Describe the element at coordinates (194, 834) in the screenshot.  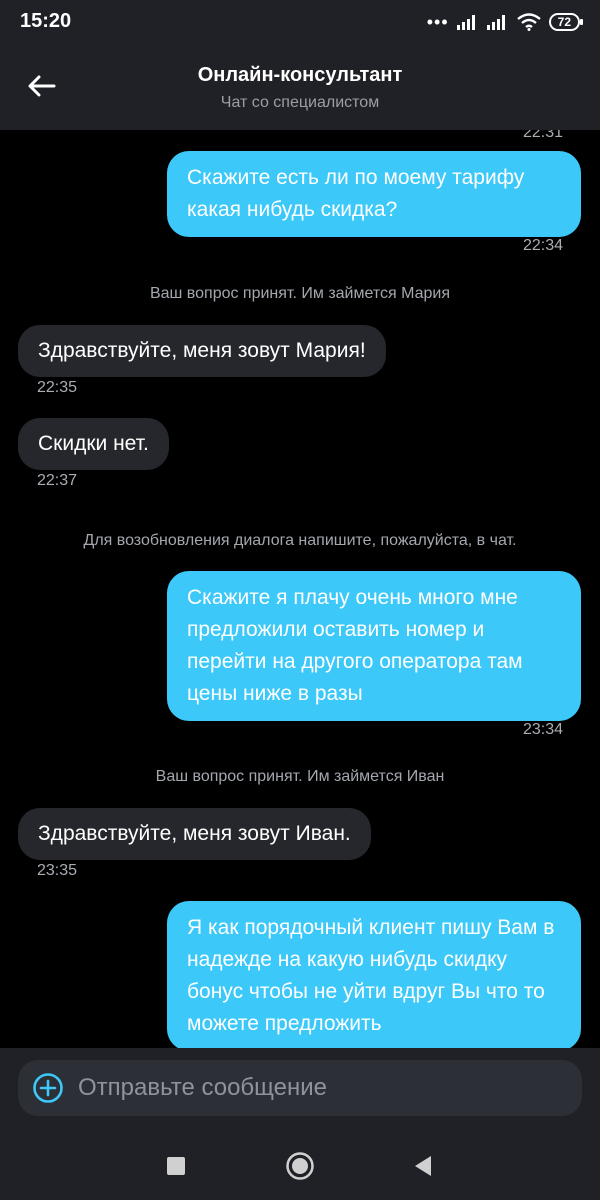
I see `incoming-message: Здравствуйте, меня зовут Иван.` at that location.